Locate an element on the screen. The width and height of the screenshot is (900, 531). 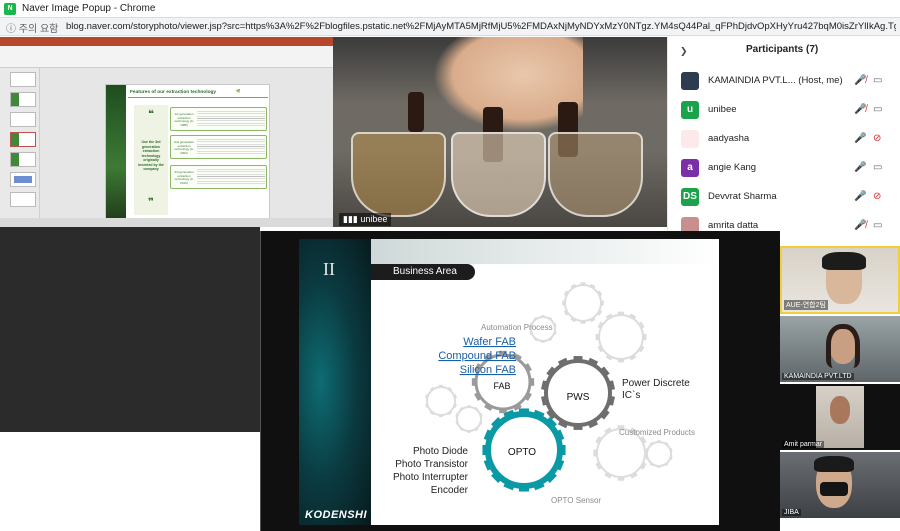
participant-name: unibee is located at coordinates (722, 109).